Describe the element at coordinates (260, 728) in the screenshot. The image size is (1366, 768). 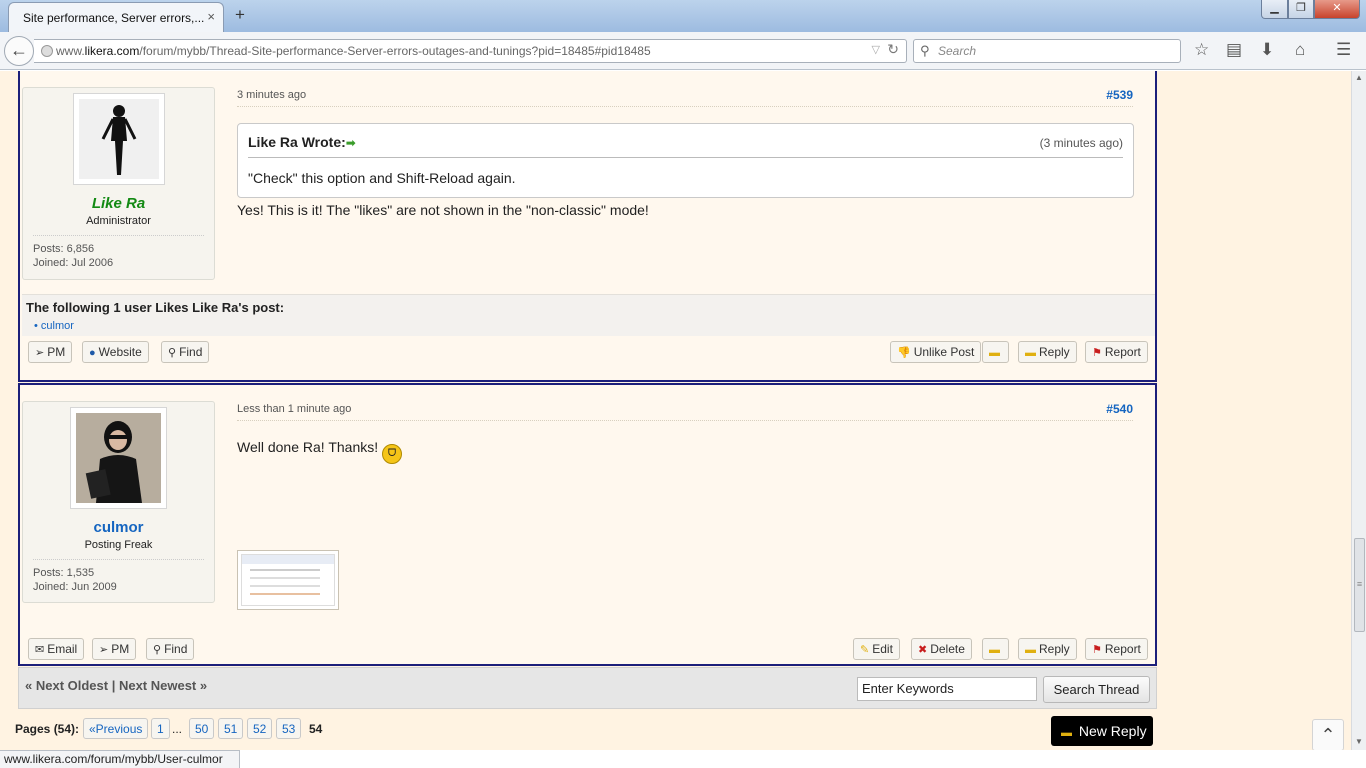
I see `page-link-52: 52` at that location.